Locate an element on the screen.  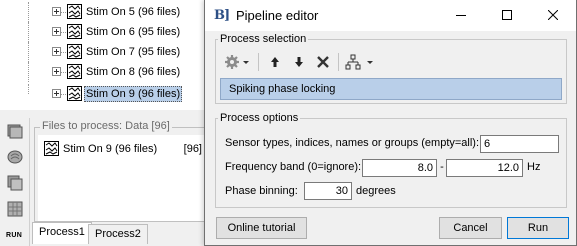
process-toolbar is located at coordinates (392, 62).